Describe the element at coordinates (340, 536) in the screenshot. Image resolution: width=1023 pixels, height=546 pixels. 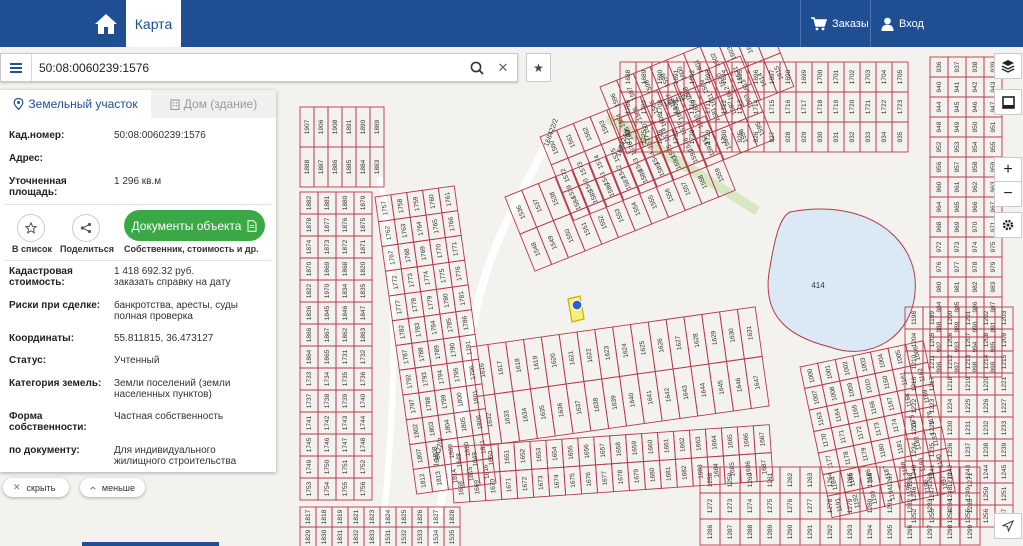
I see `parcel-label: 1831` at that location.